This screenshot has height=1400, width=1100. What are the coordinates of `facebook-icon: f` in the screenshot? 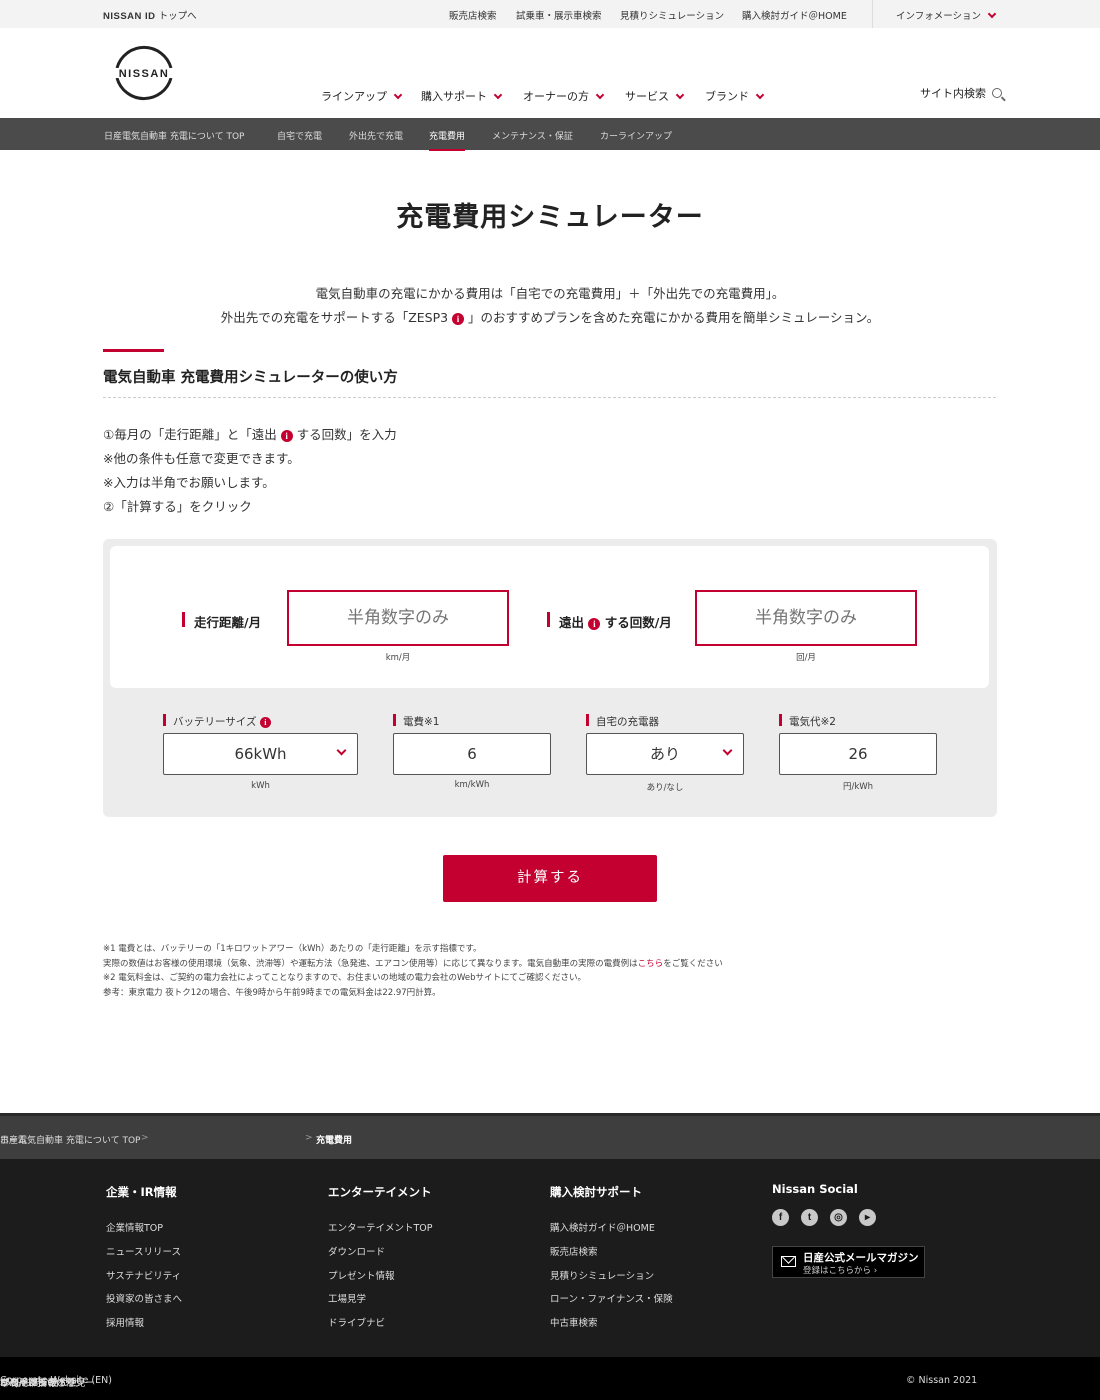 It's located at (780, 1217).